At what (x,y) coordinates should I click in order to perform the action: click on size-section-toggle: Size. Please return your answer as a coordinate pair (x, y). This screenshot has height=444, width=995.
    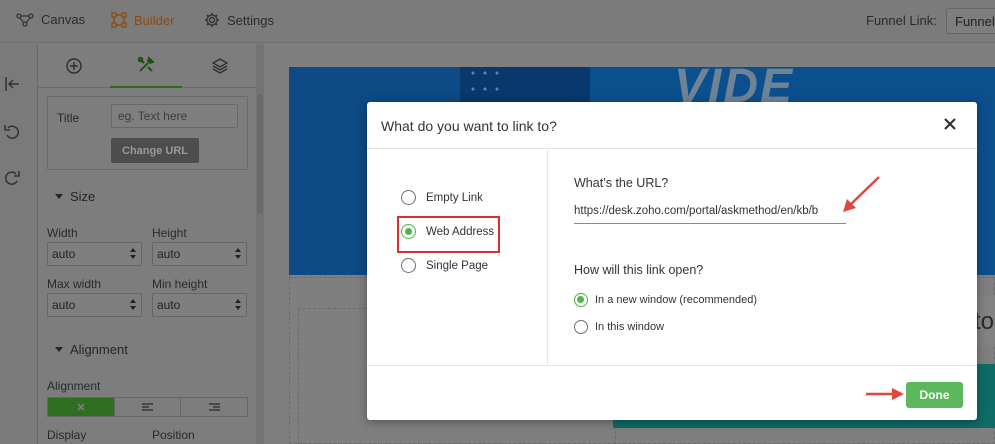
    Looking at the image, I should click on (75, 196).